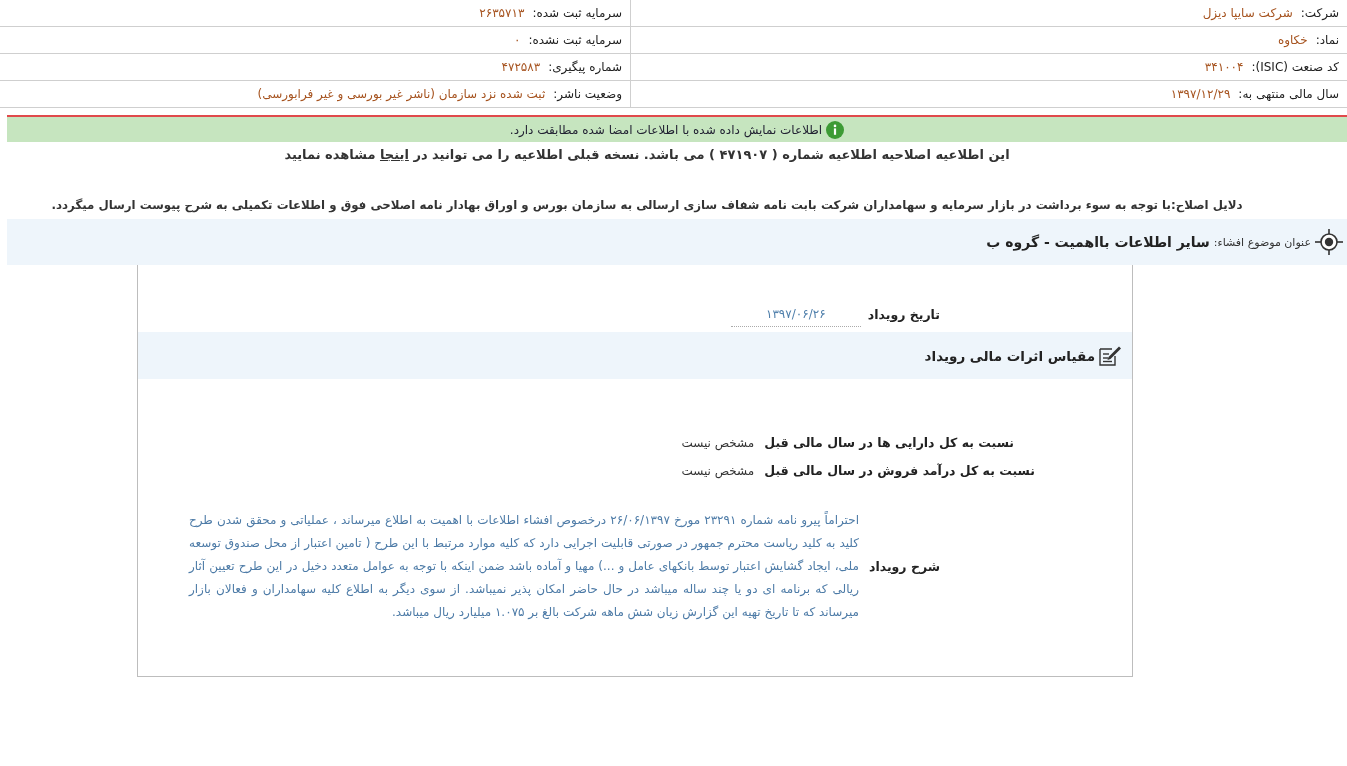 This screenshot has width=1347, height=766. What do you see at coordinates (647, 206) in the screenshot?
I see `correction-reasons: دلایل اصلاح:با توجه به سوء برداشت در بازار سرمایه و سهامداران شرکت بابت نامه شفاف سازی ارسالی به سازمان بورس و اوراق بهادار نامه اصلاحی فوق و اطلاعات تکمیلی به شرح پیوست ارسال میگردد.` at bounding box center [647, 206].